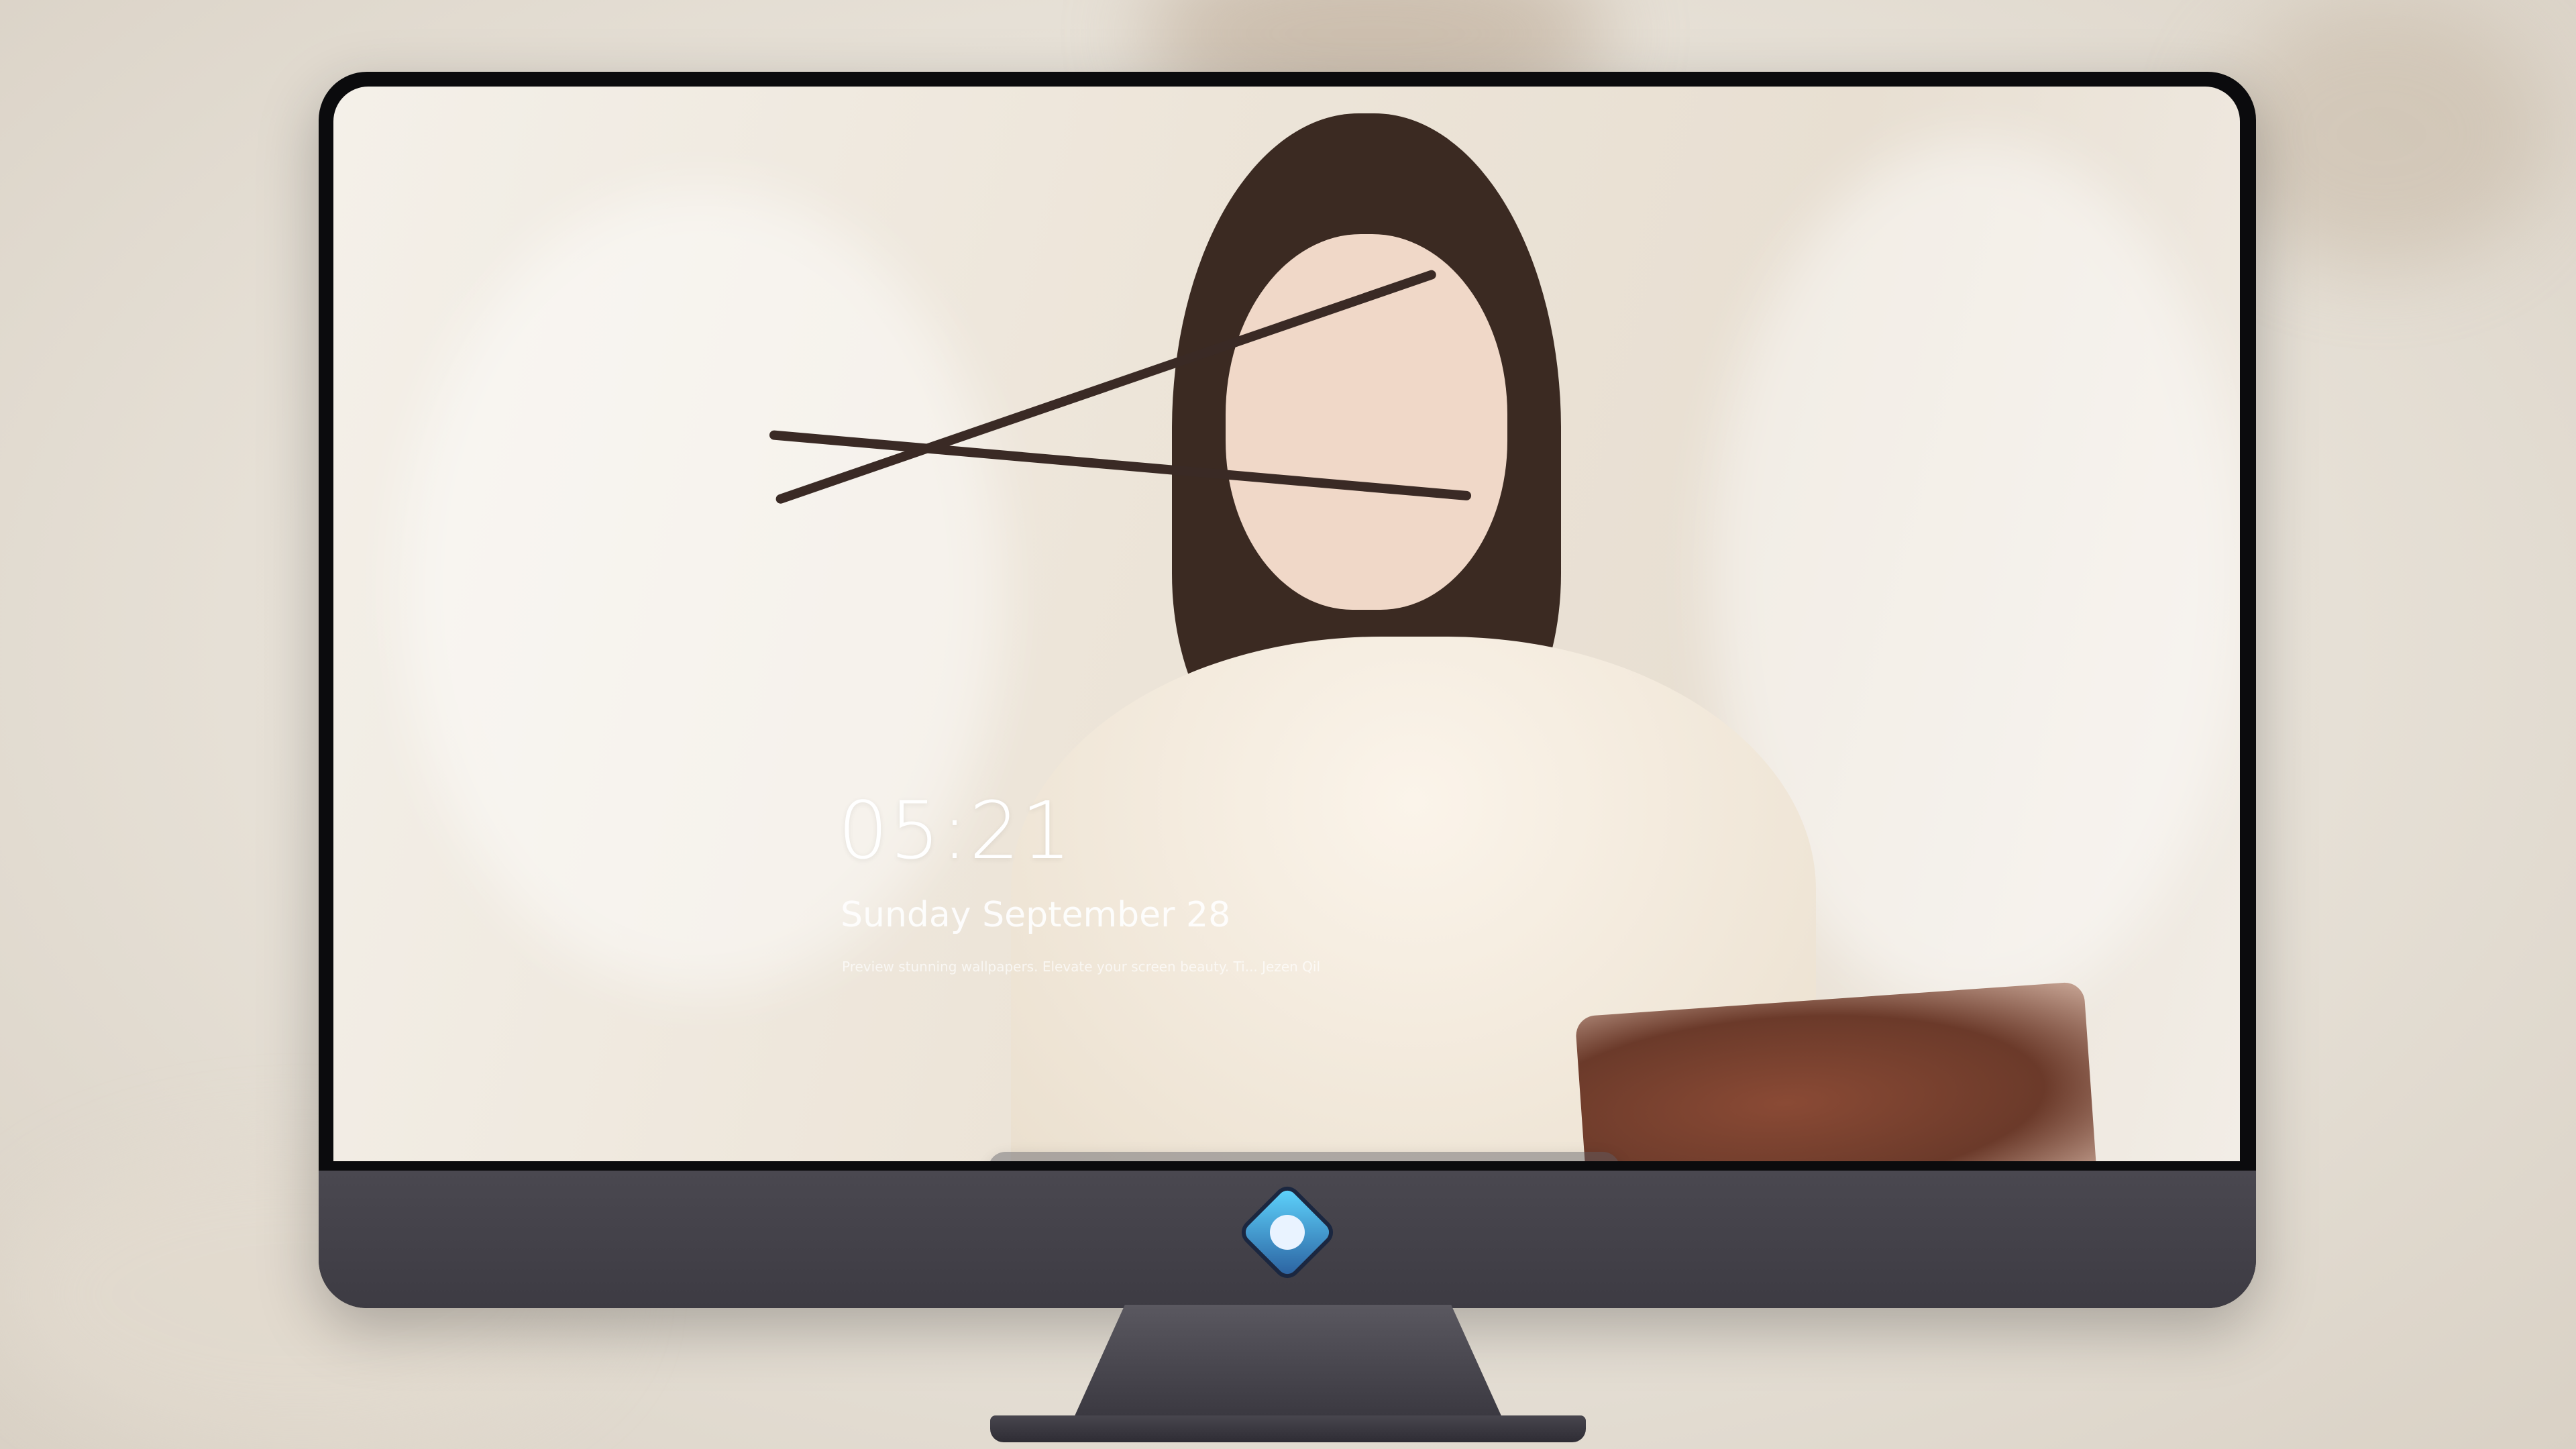  I want to click on dock, so click(1304, 1156).